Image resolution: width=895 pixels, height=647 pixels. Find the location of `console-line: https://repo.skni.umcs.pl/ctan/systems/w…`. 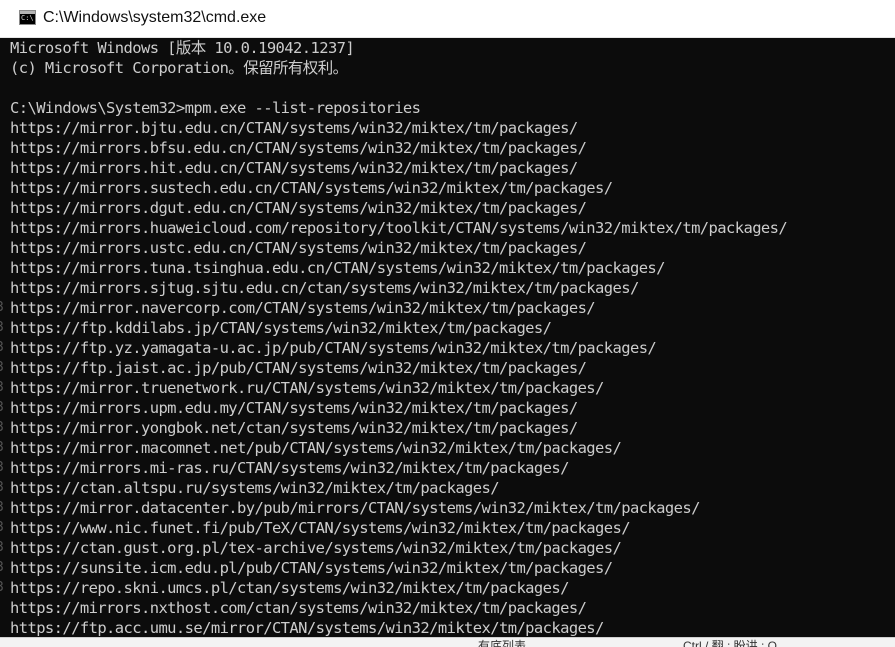

console-line: https://repo.skni.umcs.pl/ctan/systems/w… is located at coordinates (289, 588).